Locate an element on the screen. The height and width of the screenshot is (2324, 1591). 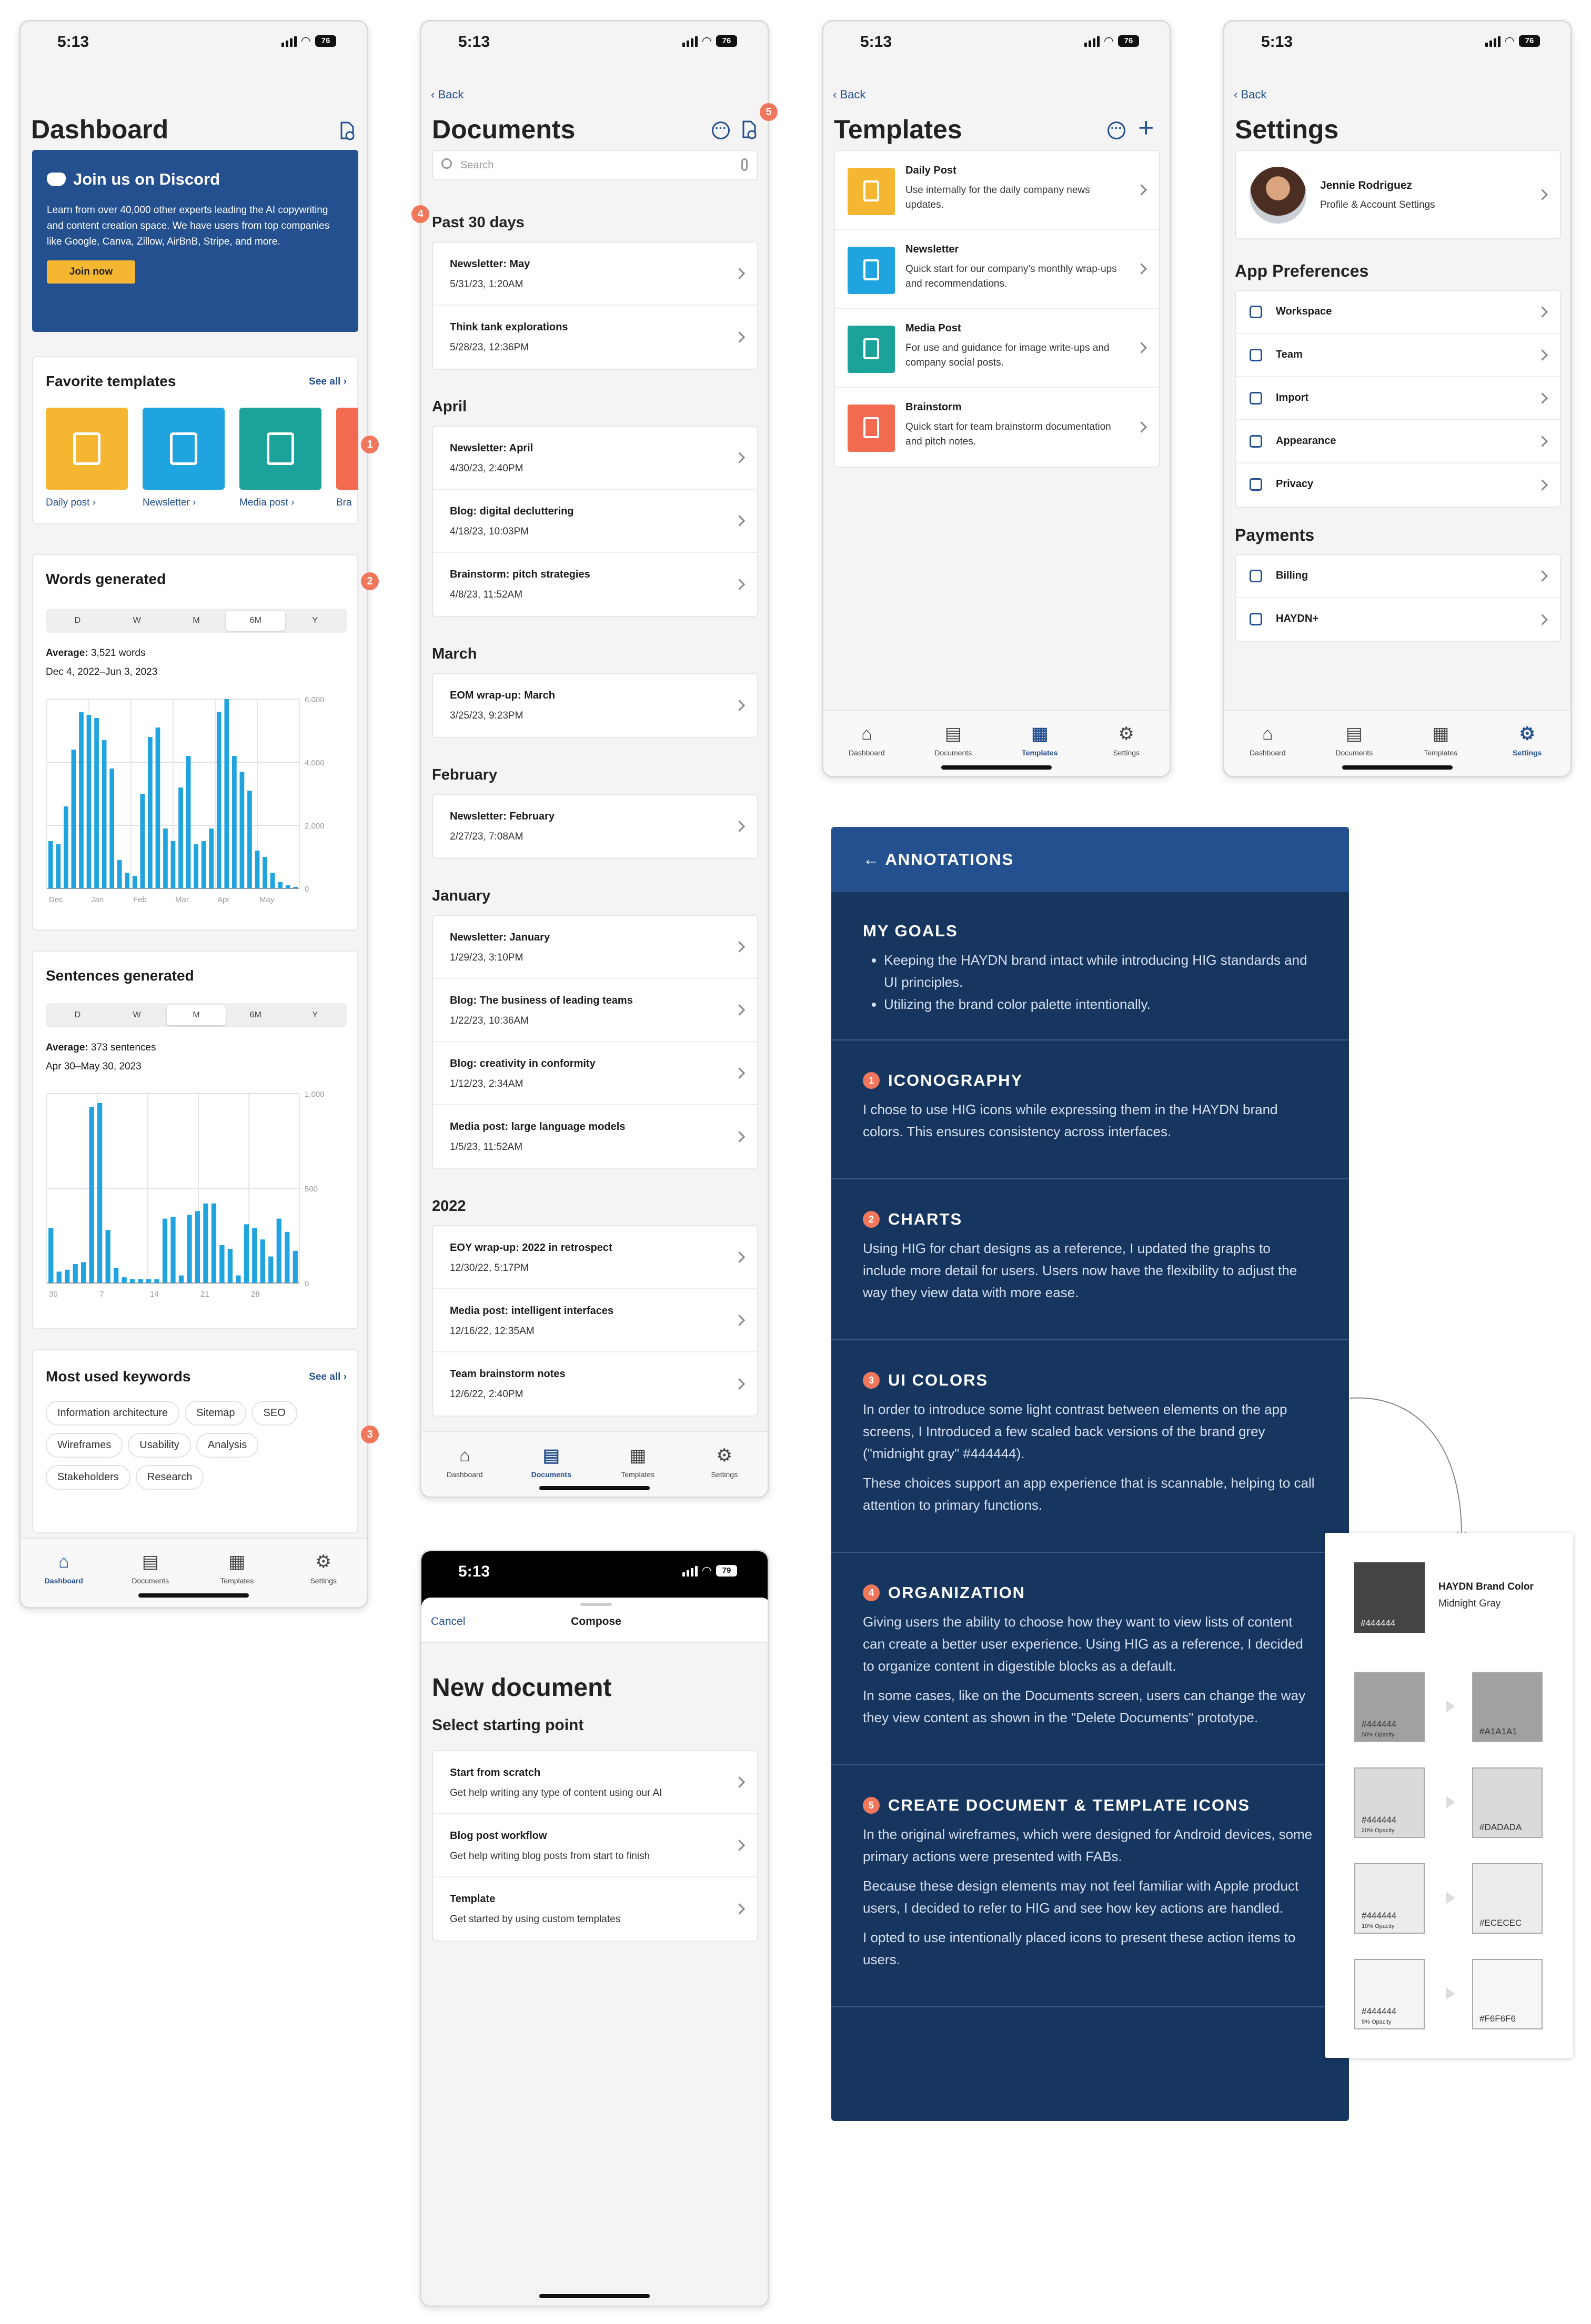
settings-row-billing: Billing is located at coordinates (1398, 576).